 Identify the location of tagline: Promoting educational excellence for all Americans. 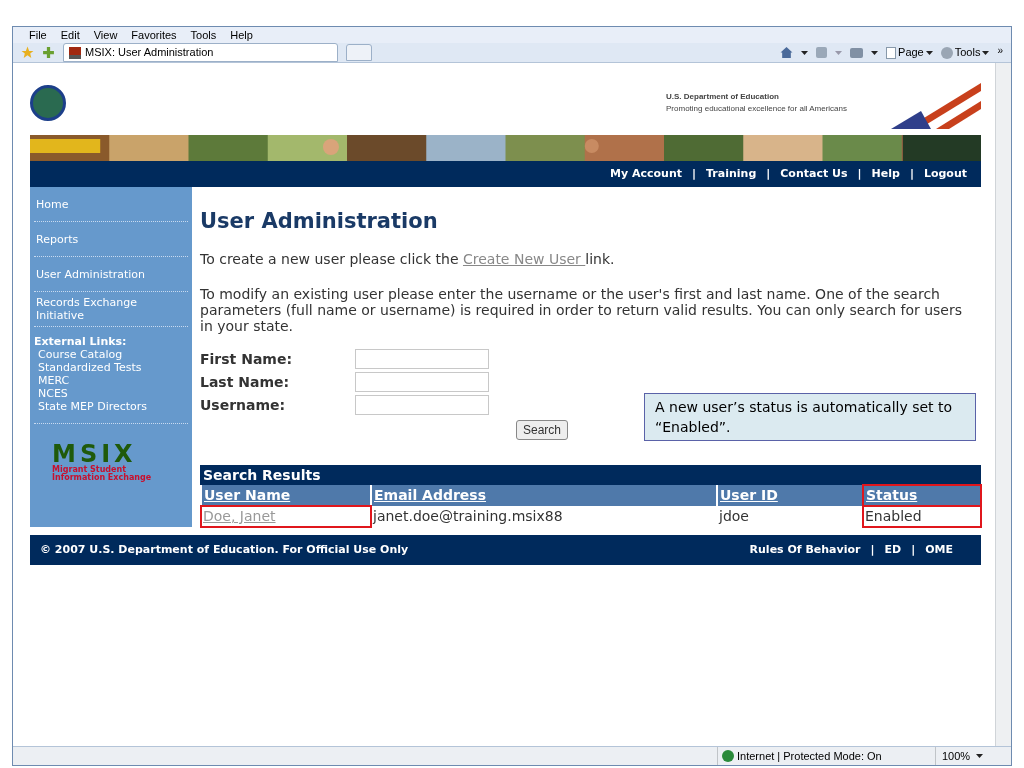
(756, 109).